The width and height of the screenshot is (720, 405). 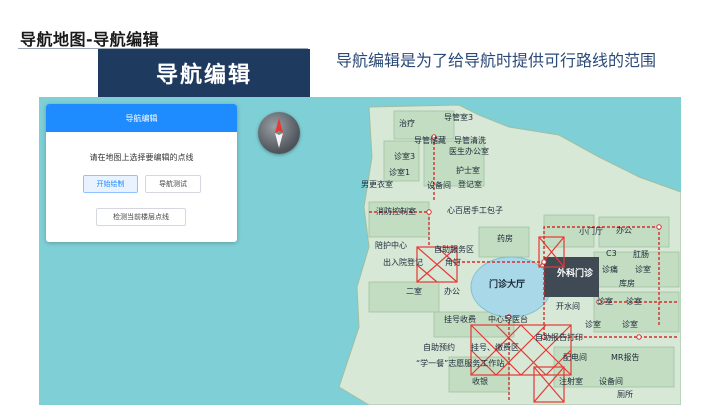 I want to click on start-draw-button: 开始绘制, so click(x=110, y=184).